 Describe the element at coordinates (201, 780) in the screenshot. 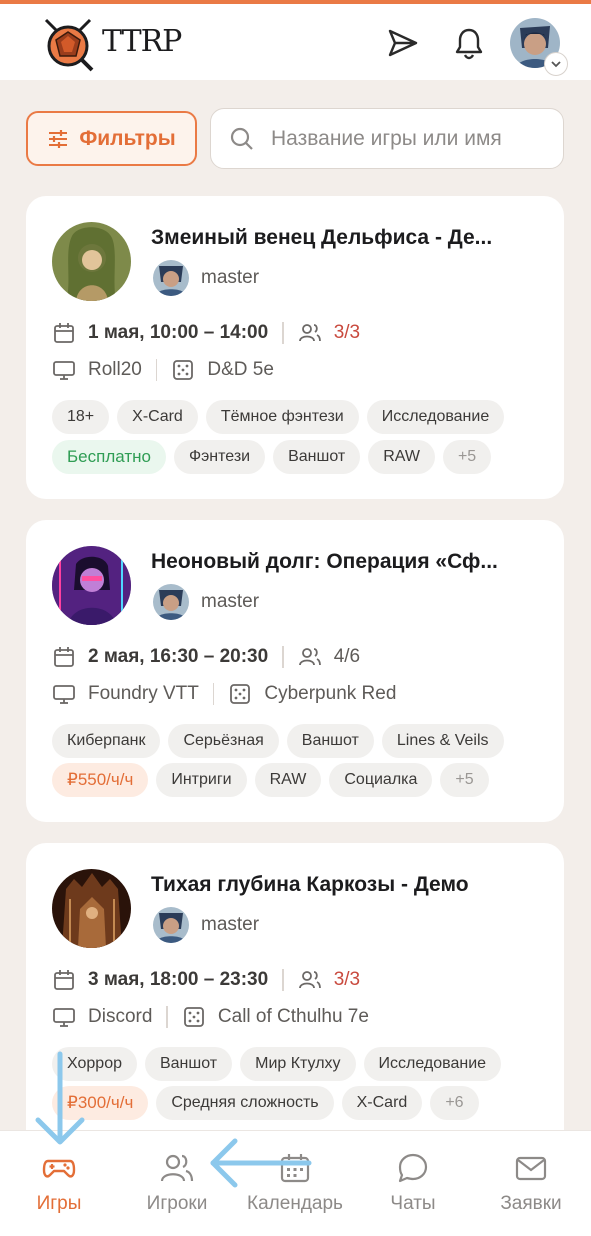

I see `tag: Интриги` at that location.